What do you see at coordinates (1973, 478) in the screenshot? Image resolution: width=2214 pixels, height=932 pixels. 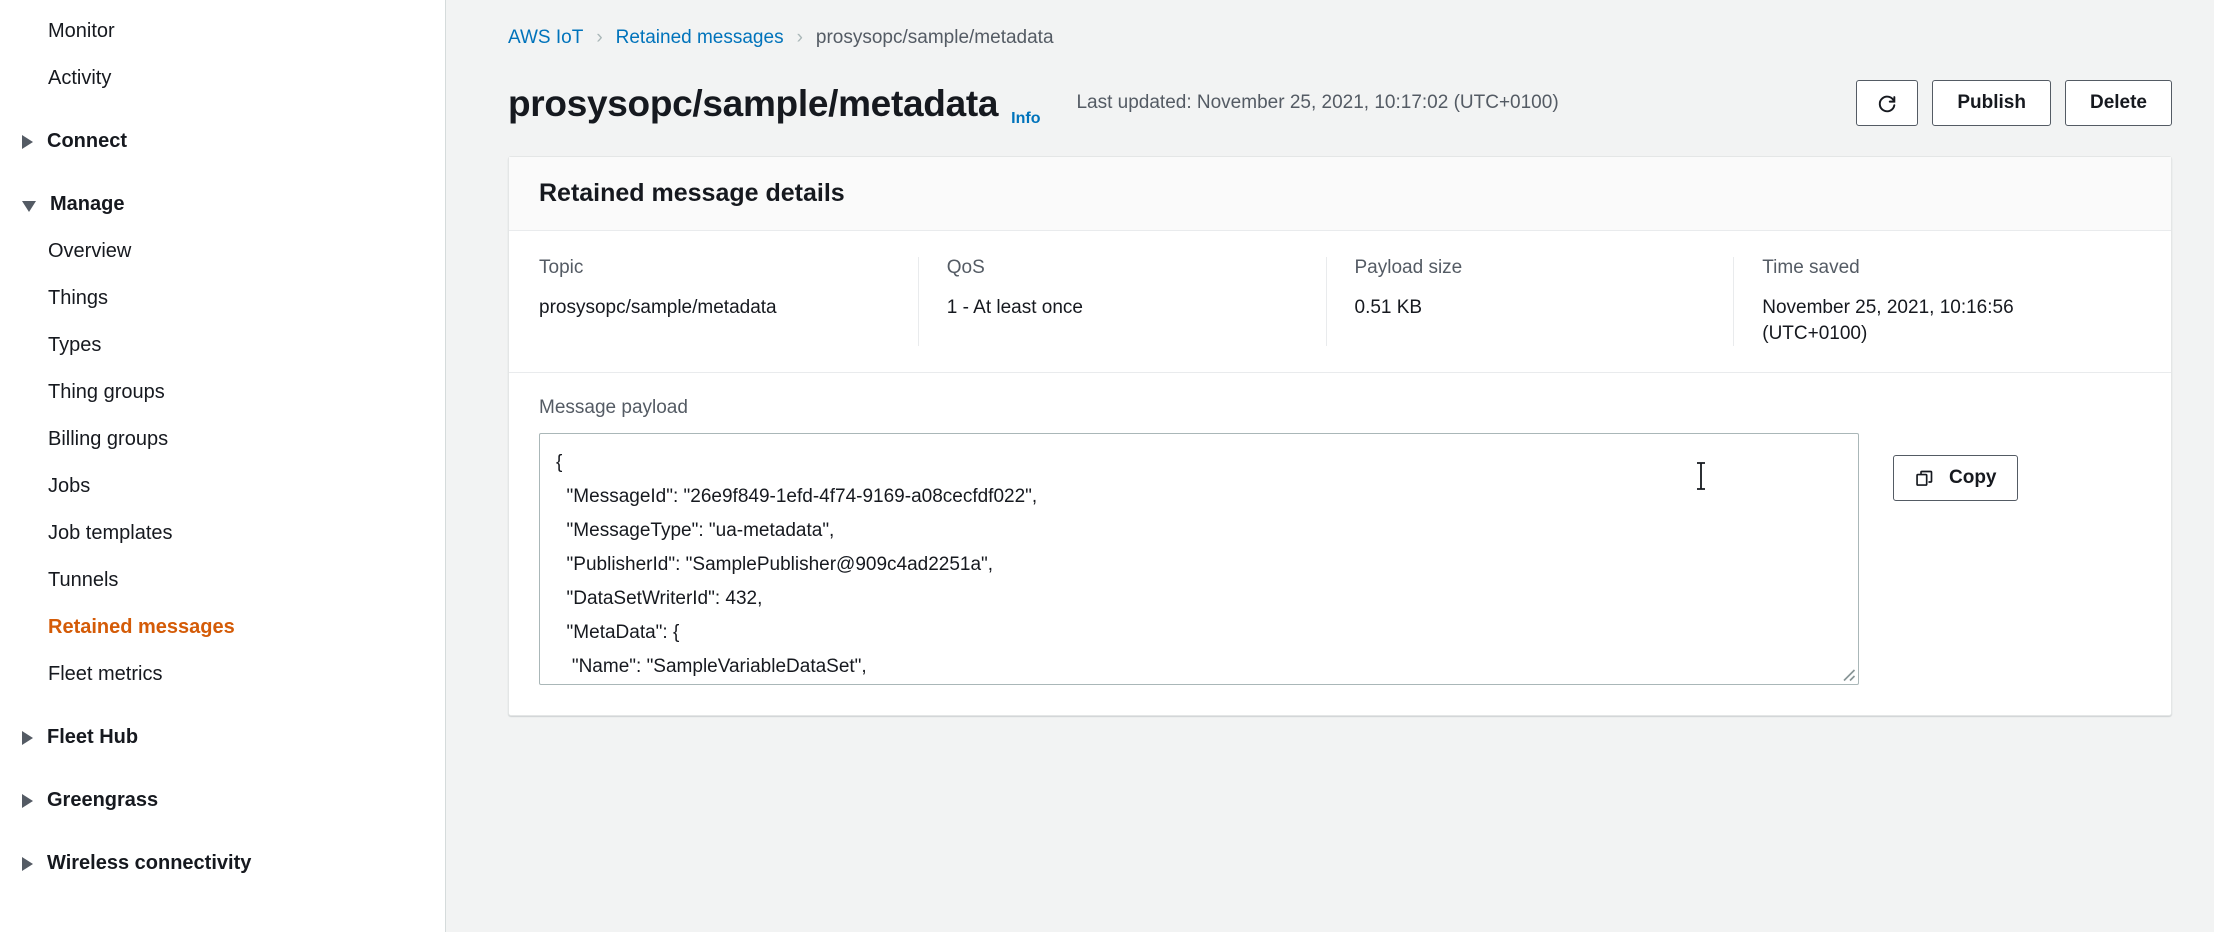 I see `copy-button-label: Copy` at bounding box center [1973, 478].